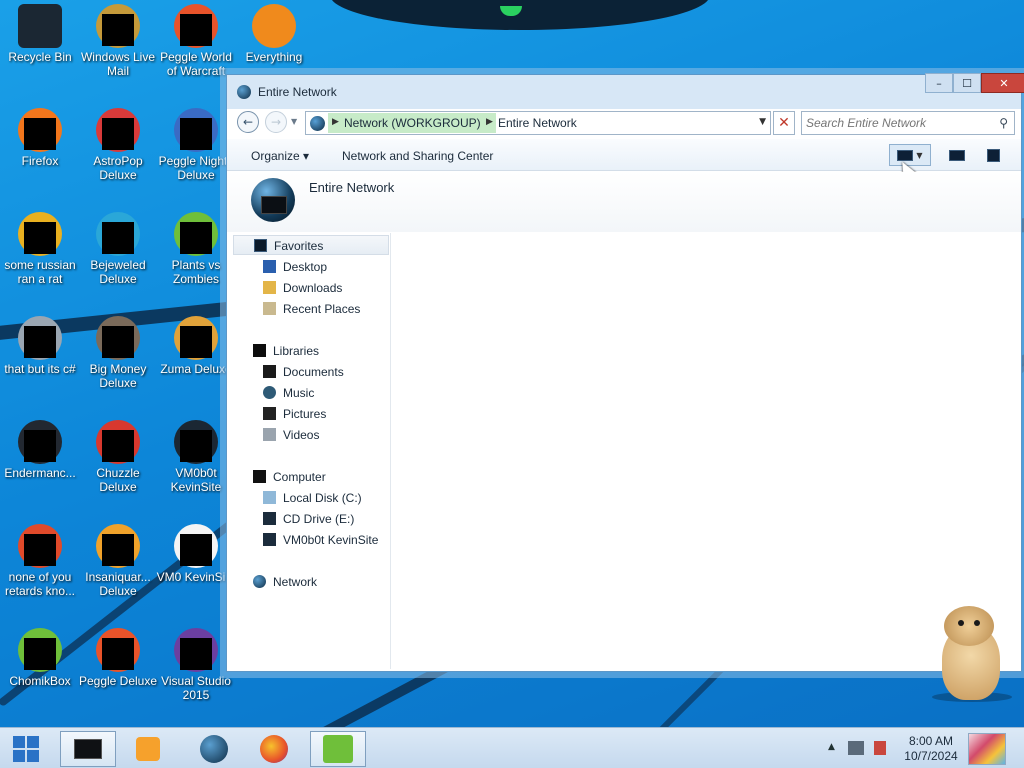  What do you see at coordinates (831, 747) in the screenshot?
I see `show-hidden-icons-chevron-up-icon: ▲` at bounding box center [831, 747].